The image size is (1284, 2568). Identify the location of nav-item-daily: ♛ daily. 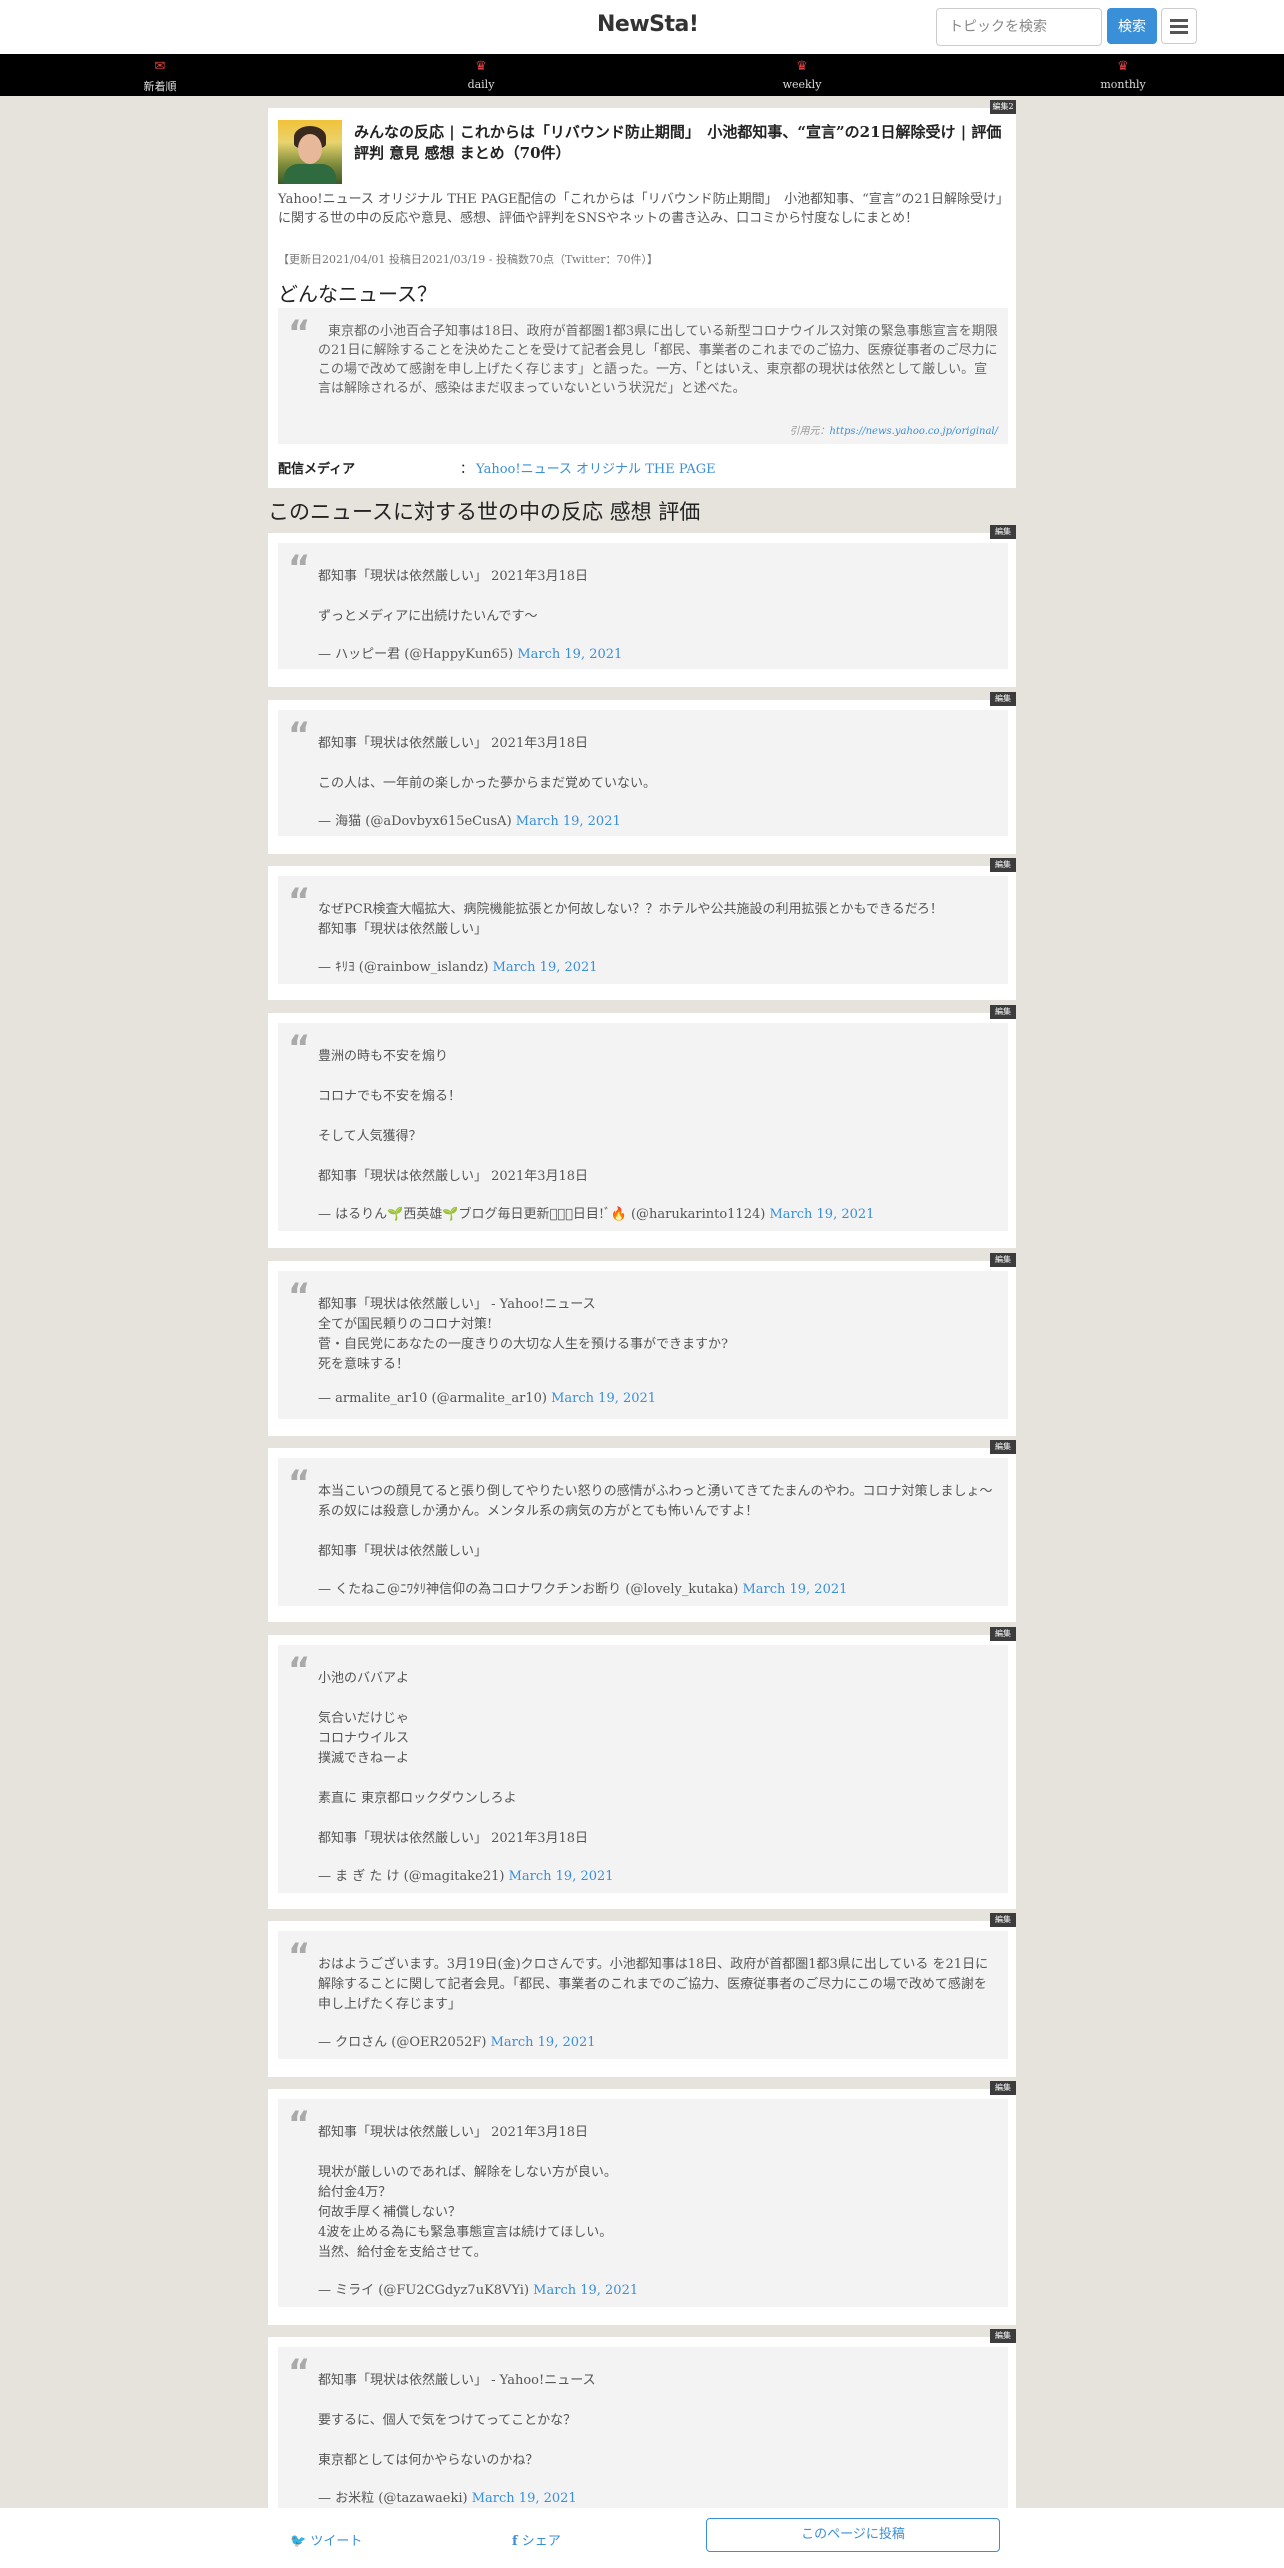
(481, 73).